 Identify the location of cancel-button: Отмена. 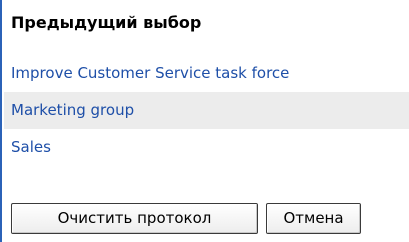
(313, 218).